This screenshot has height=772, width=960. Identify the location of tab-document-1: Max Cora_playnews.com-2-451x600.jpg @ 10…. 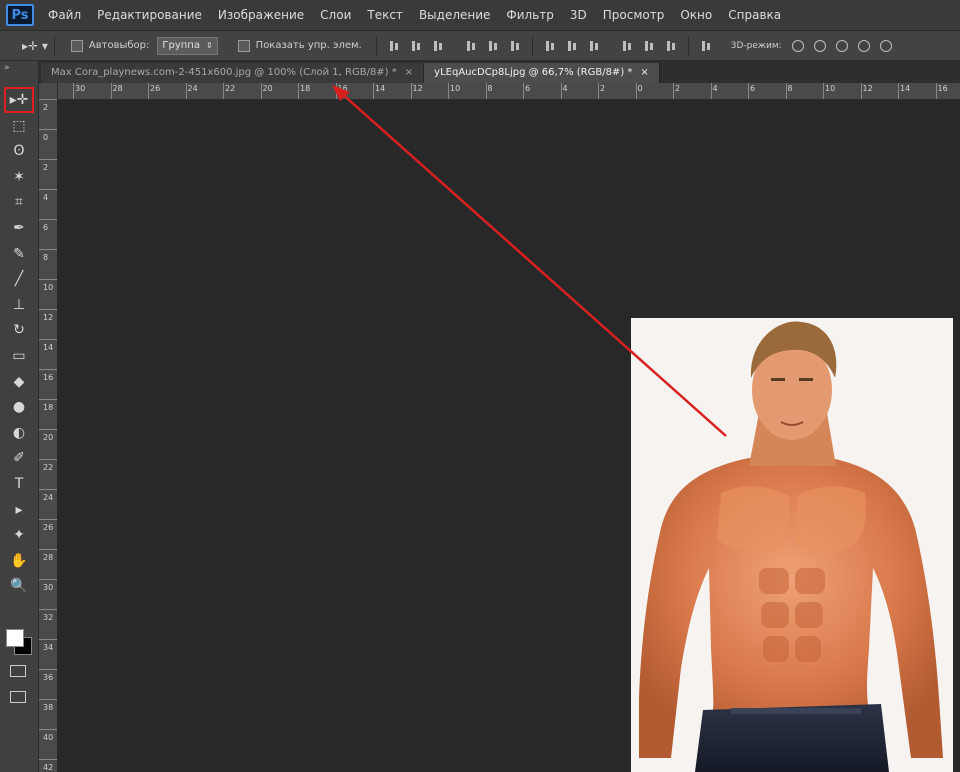
(233, 73).